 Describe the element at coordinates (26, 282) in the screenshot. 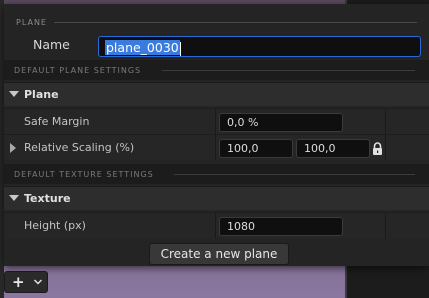

I see `add-dropdown-button: +` at that location.